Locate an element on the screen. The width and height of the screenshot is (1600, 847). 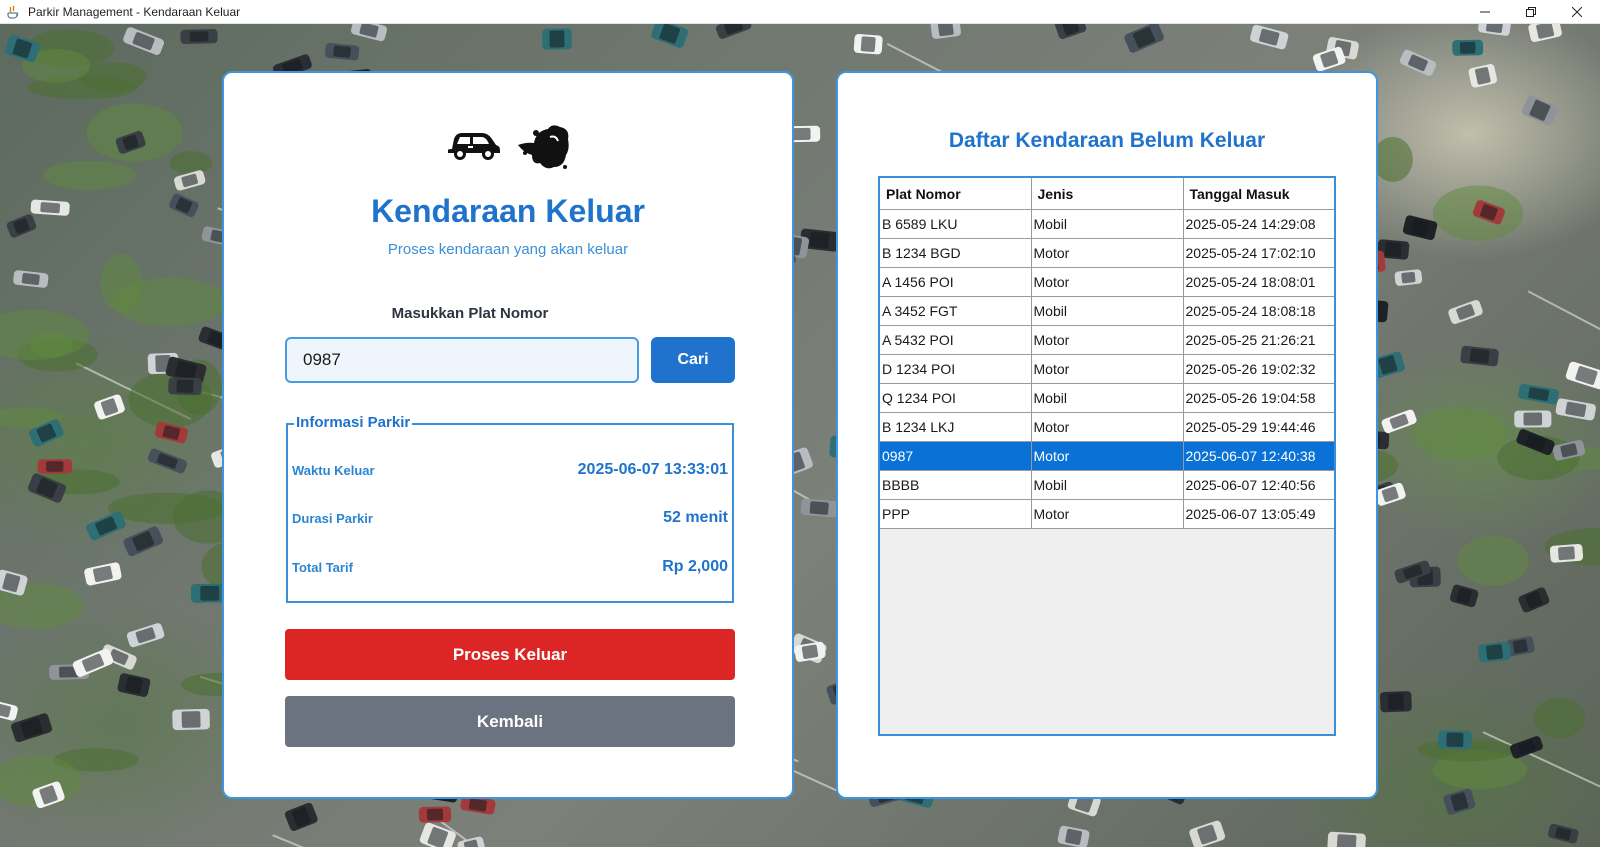
parking-duration-label: Durasi Parkir is located at coordinates (332, 518).